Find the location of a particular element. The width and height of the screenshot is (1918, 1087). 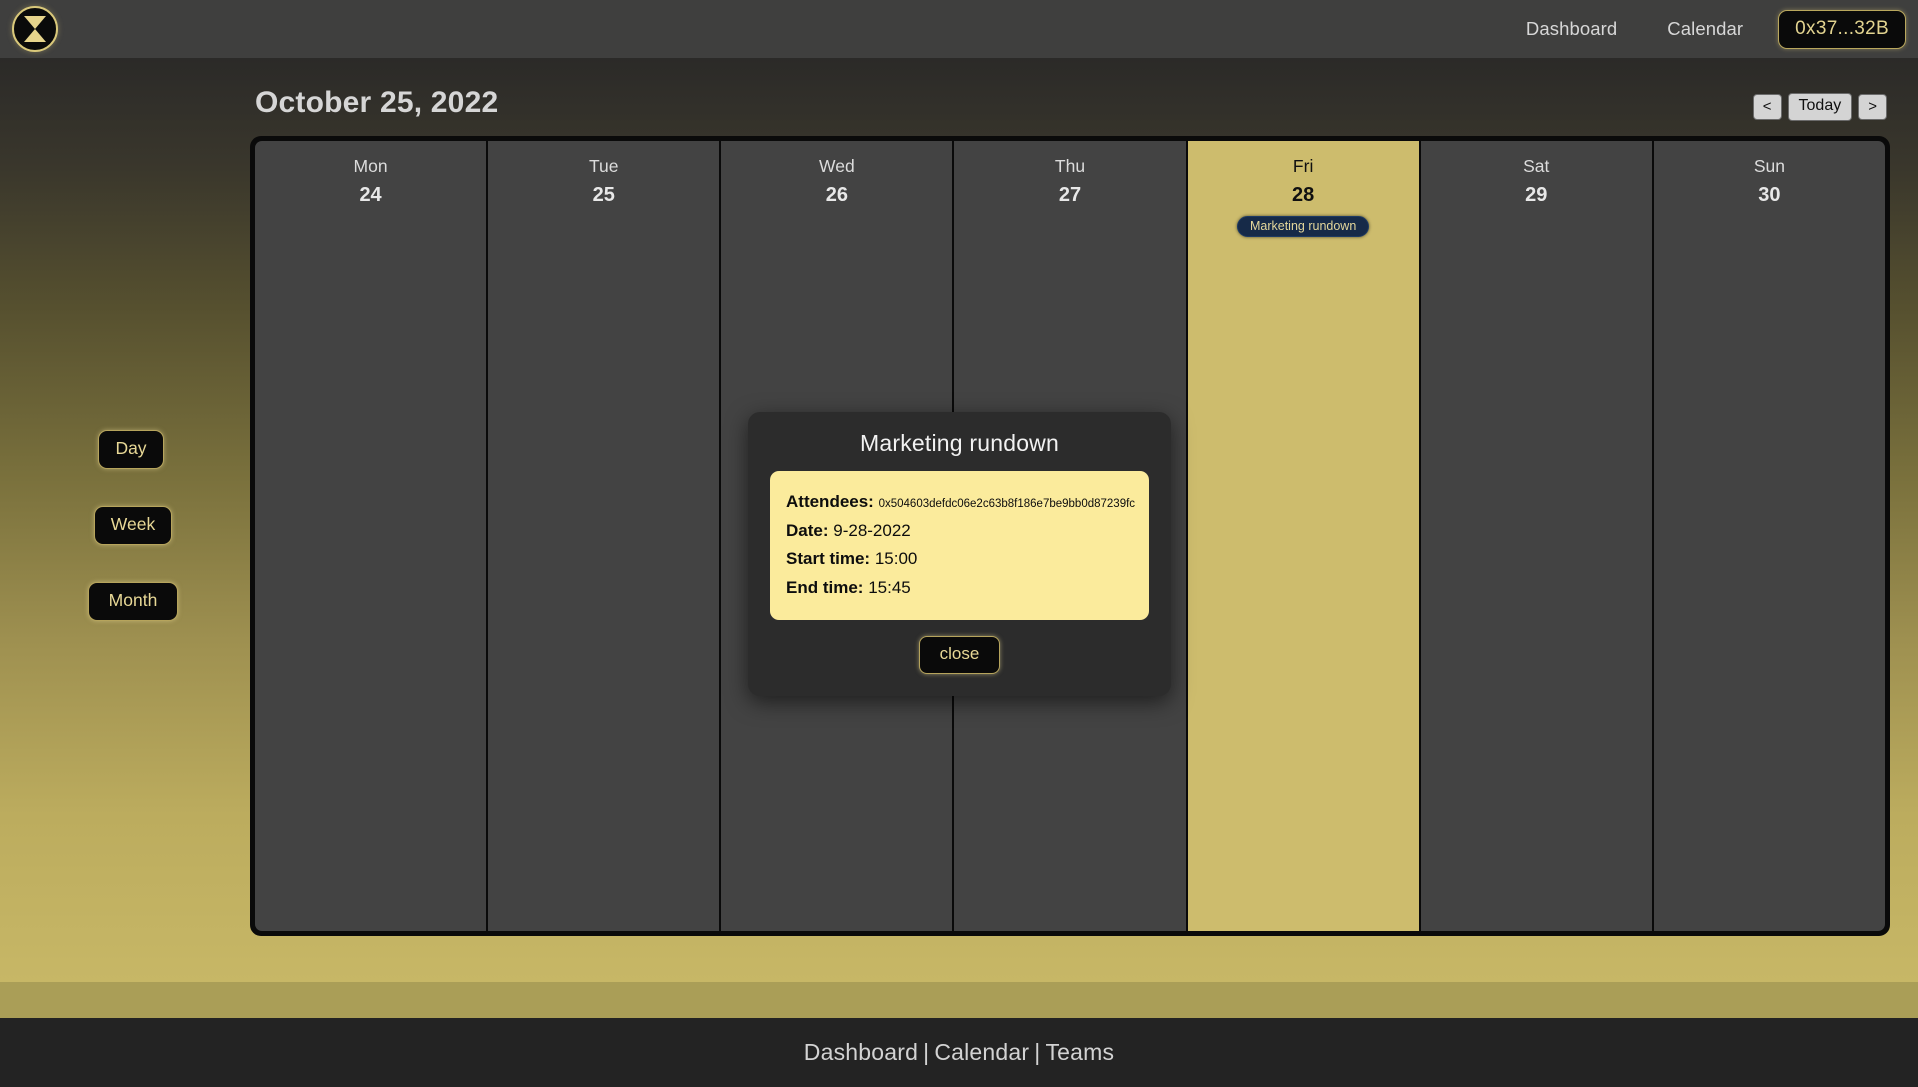

calendar-navigation: < Today > is located at coordinates (1819, 107).